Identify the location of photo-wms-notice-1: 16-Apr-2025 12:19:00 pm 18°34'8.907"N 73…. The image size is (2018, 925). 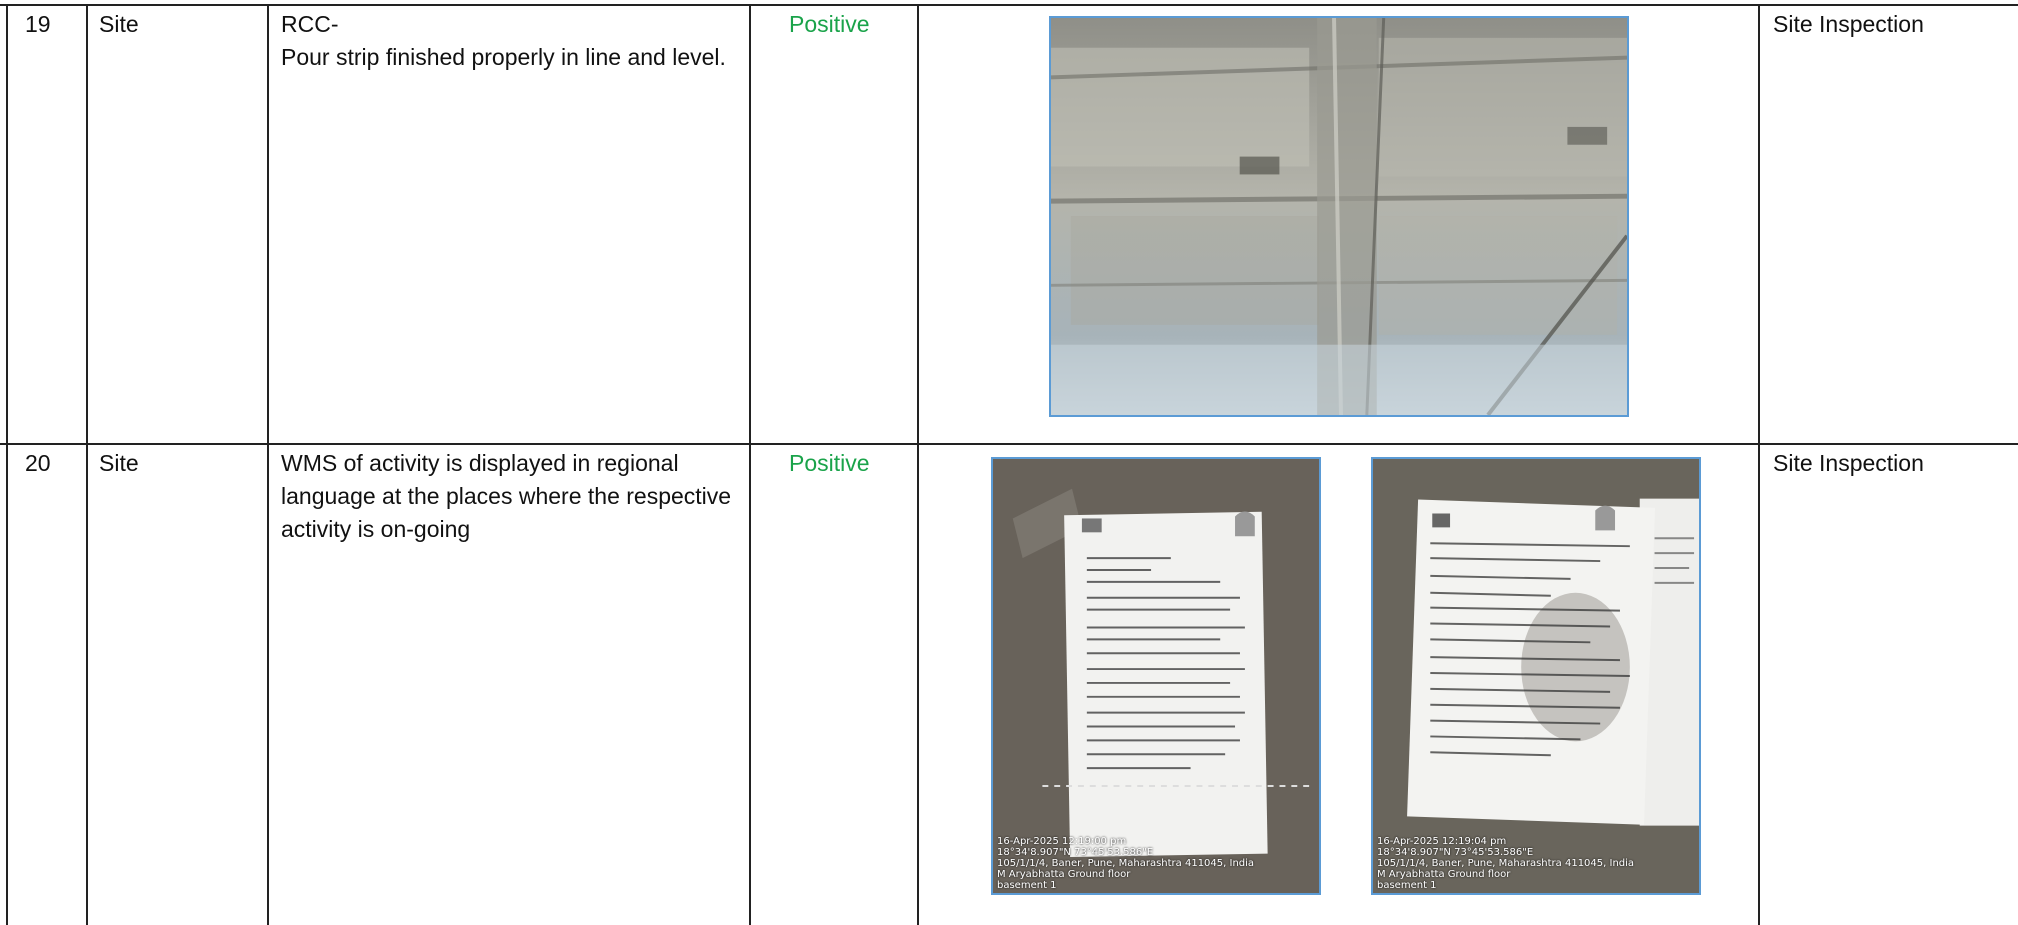
(1156, 676).